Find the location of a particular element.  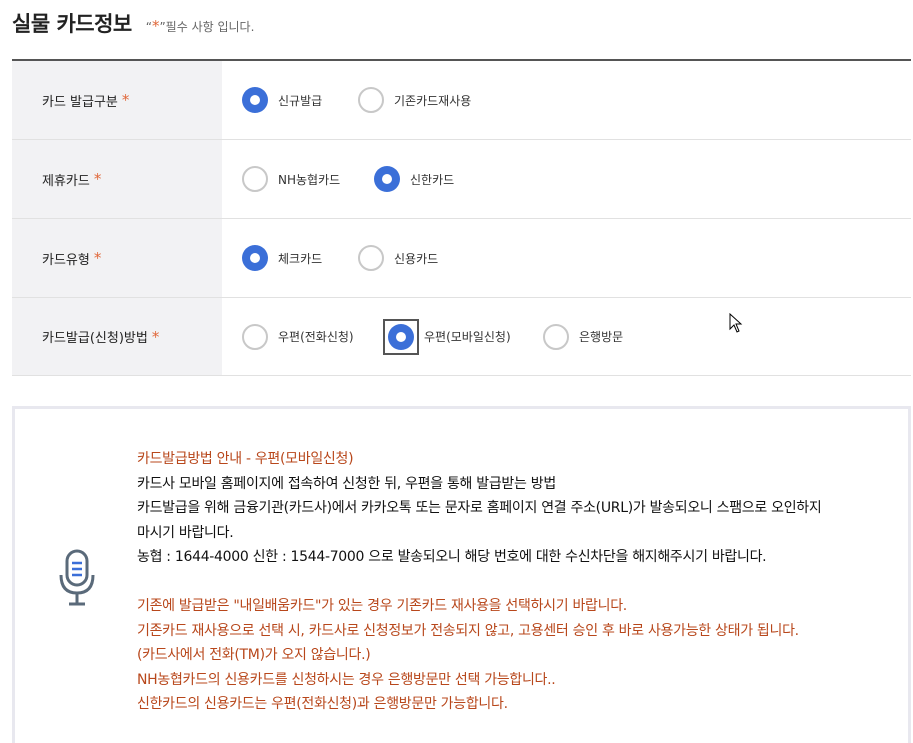

info-line: 마시기 바랍니다. is located at coordinates (185, 532).